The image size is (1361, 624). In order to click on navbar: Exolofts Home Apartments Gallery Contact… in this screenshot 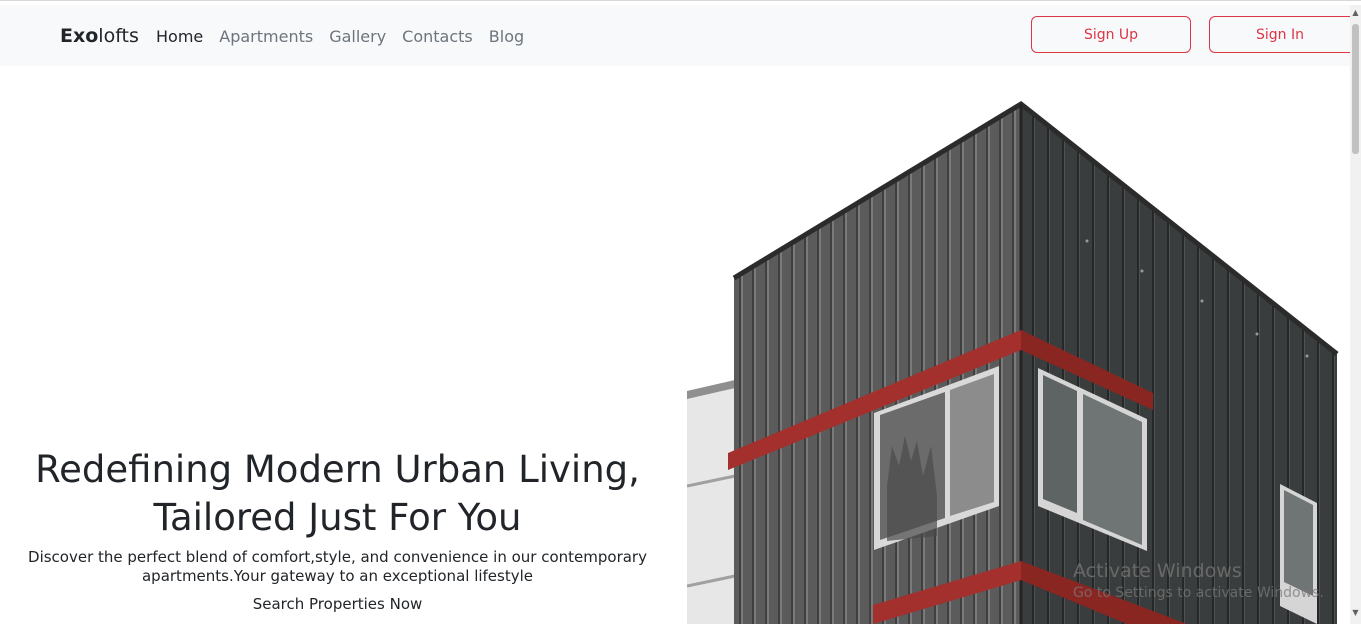, I will do `click(675, 35)`.